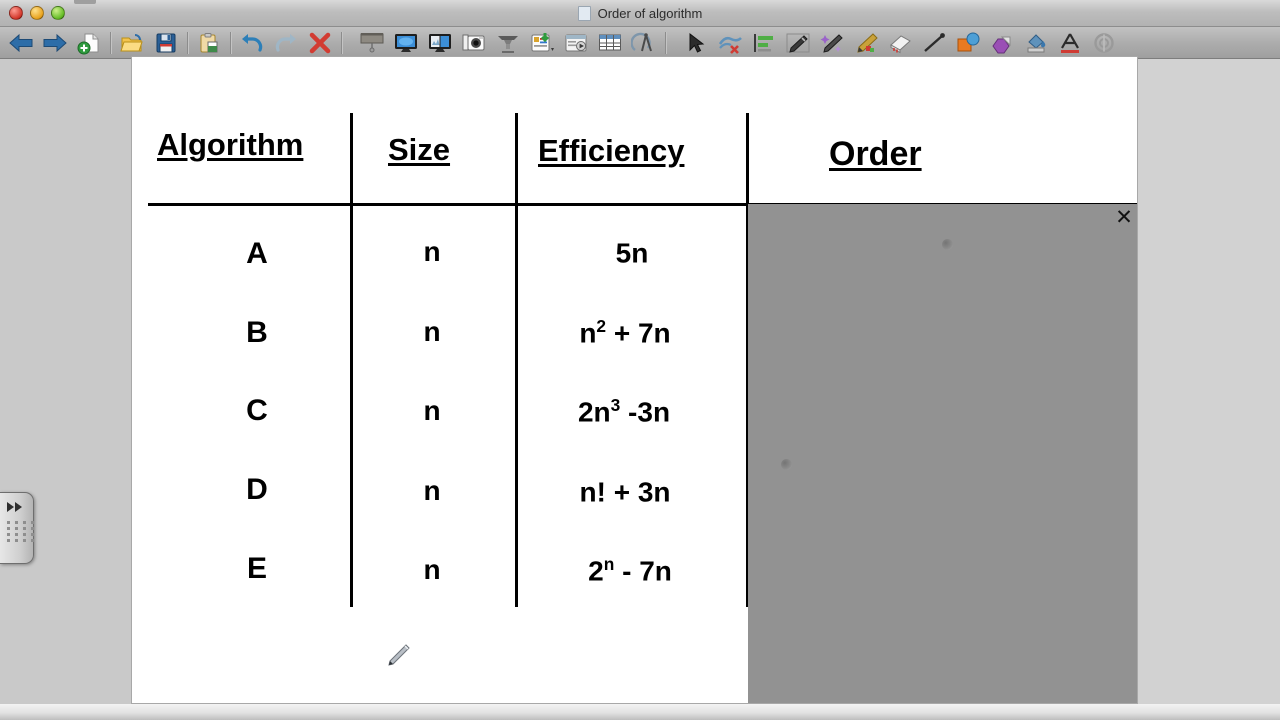  I want to click on efficiency-base: n, so click(588, 333).